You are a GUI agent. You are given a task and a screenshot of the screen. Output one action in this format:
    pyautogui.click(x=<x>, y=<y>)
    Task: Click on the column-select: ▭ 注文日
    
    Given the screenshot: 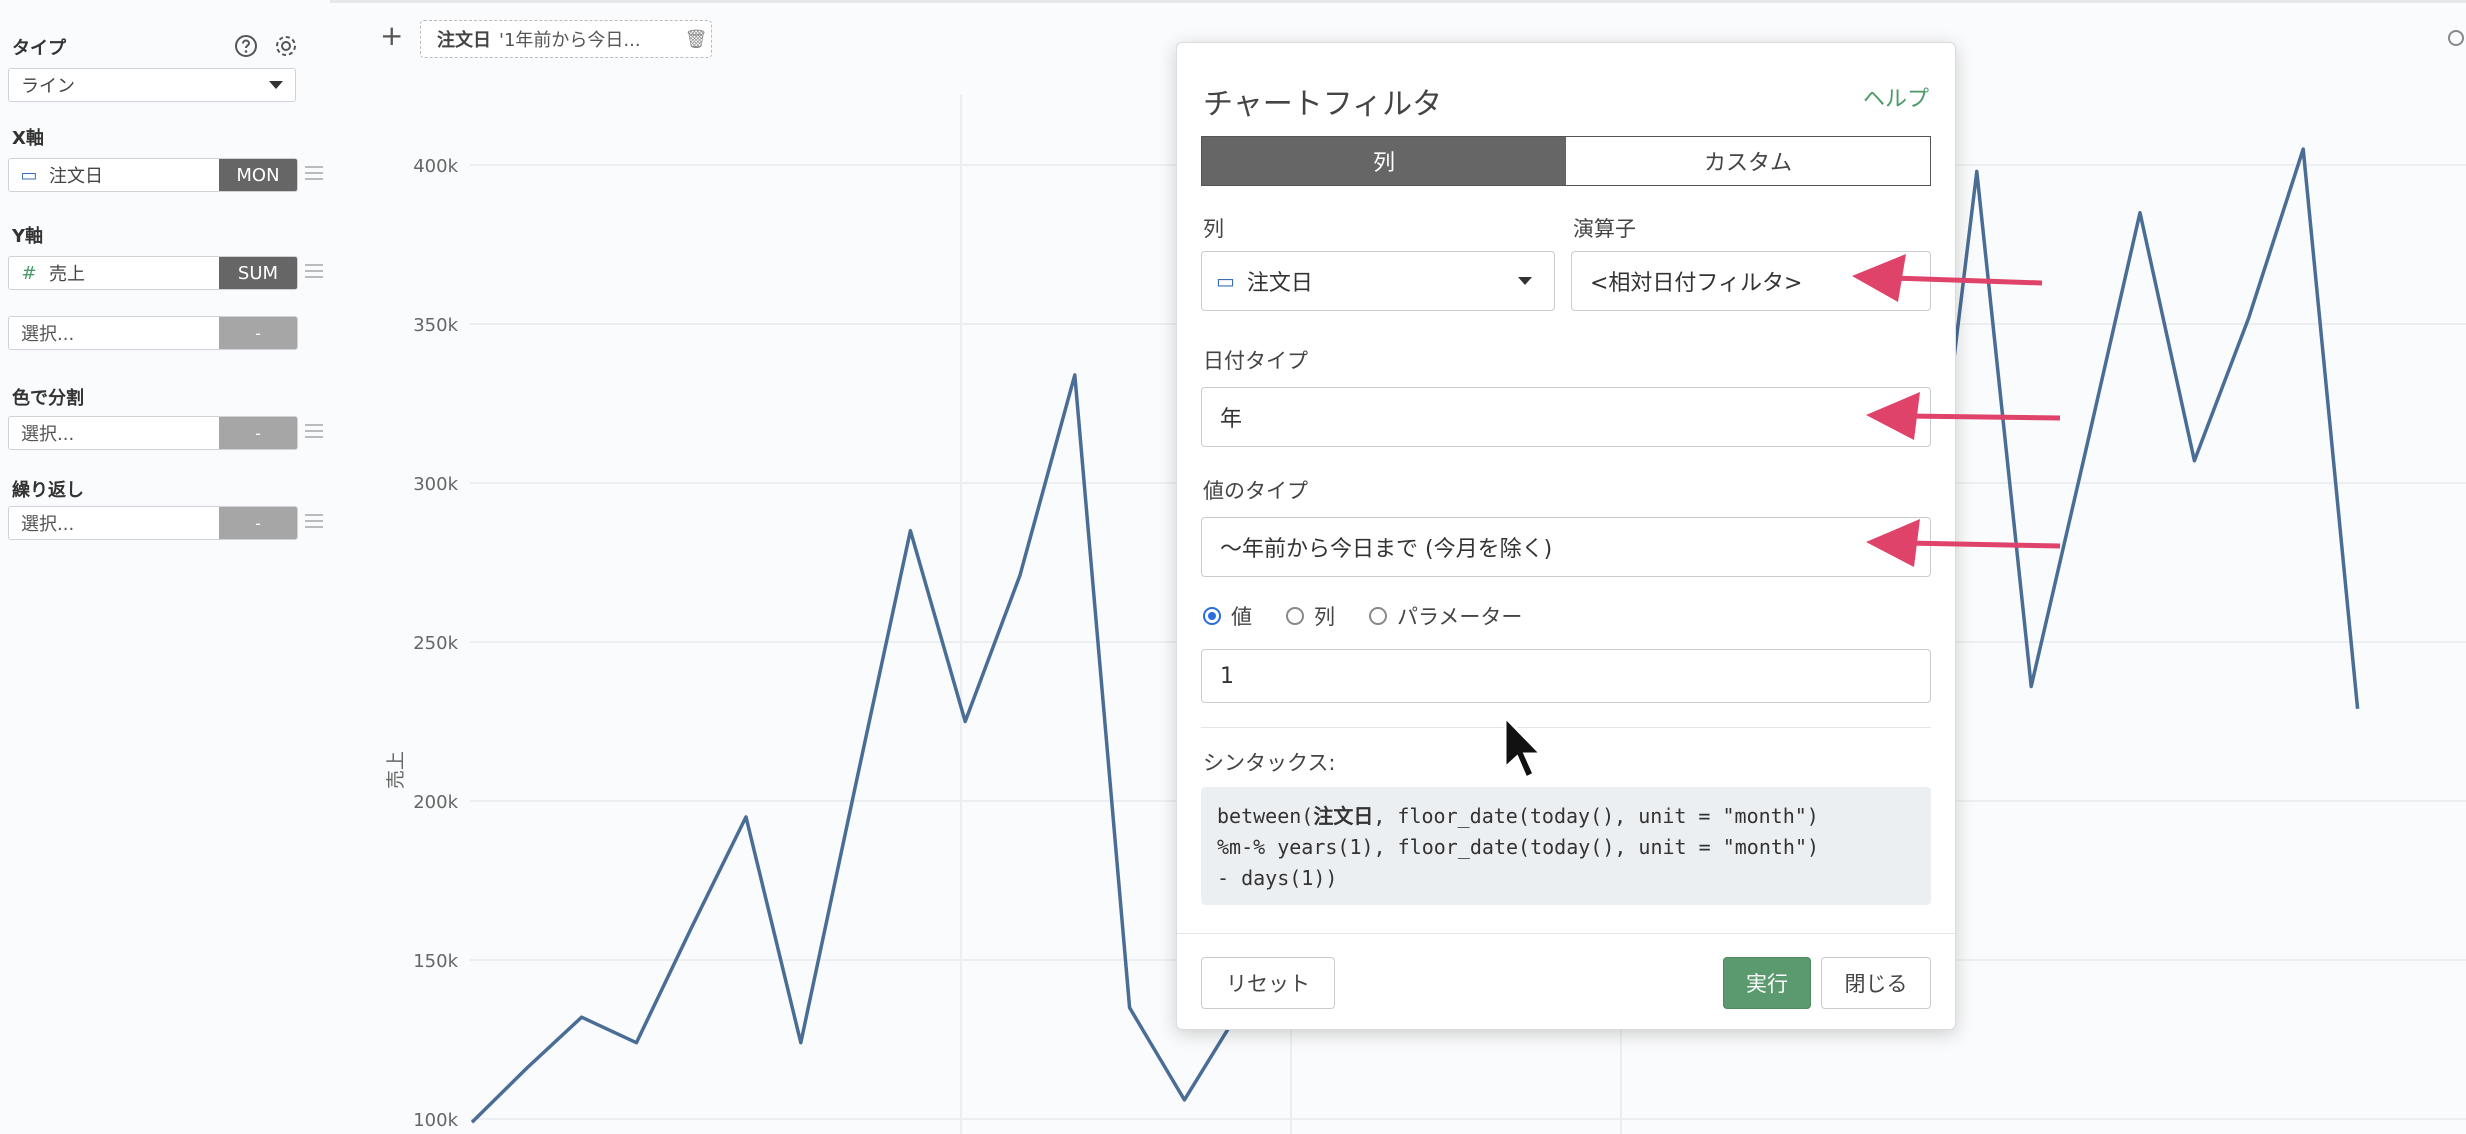 What is the action you would take?
    pyautogui.click(x=1378, y=281)
    